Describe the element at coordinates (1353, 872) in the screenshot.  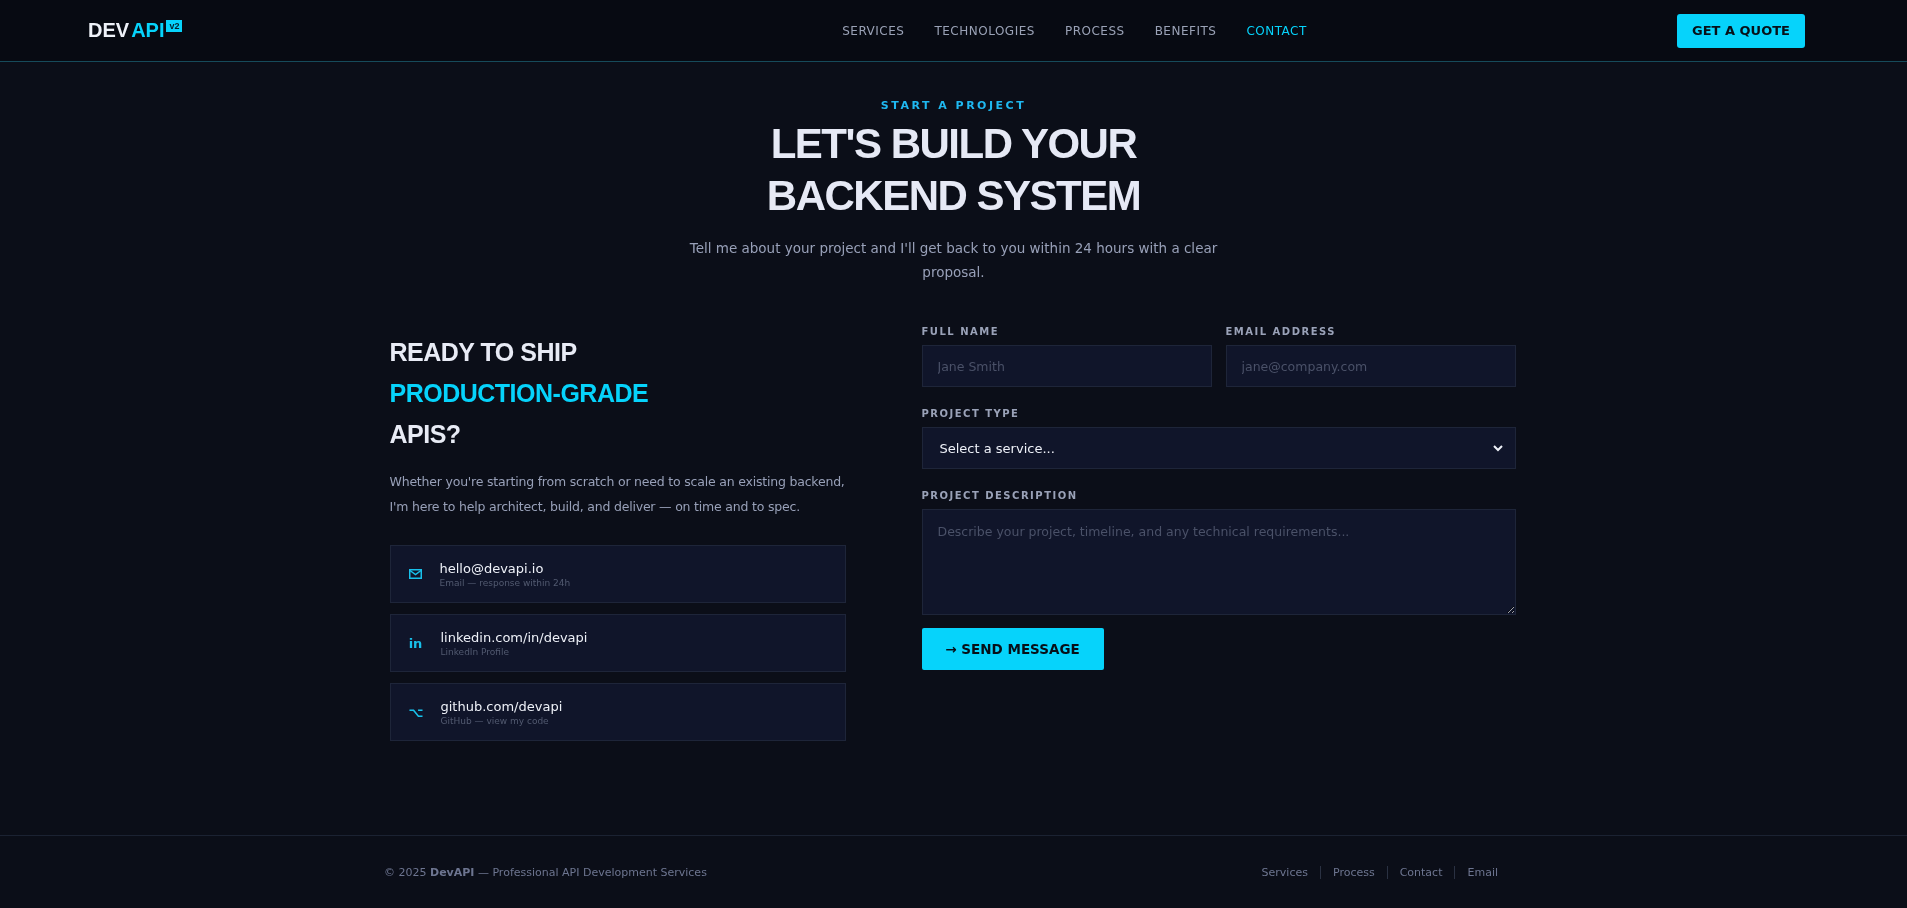
I see `footer-link: Process` at that location.